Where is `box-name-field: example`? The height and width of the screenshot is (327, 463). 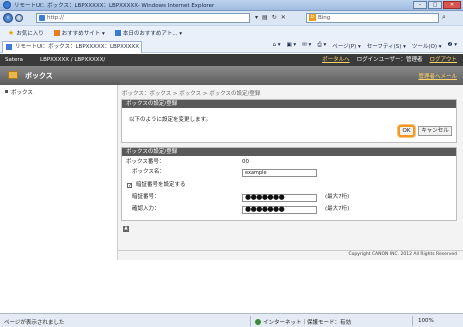 box-name-field: example is located at coordinates (279, 173).